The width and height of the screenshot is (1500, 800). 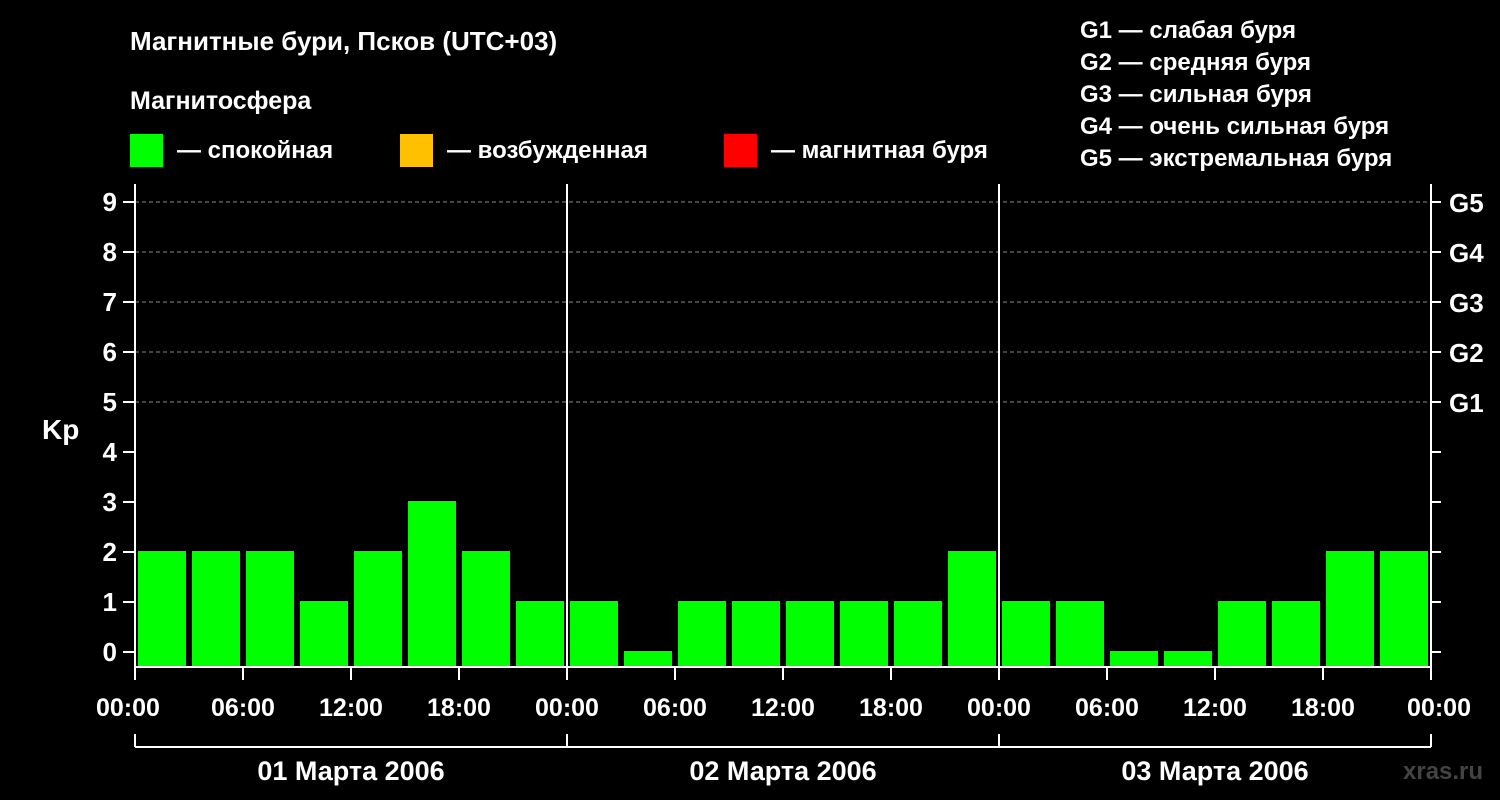 What do you see at coordinates (110, 602) in the screenshot?
I see `y-tick-label: 1` at bounding box center [110, 602].